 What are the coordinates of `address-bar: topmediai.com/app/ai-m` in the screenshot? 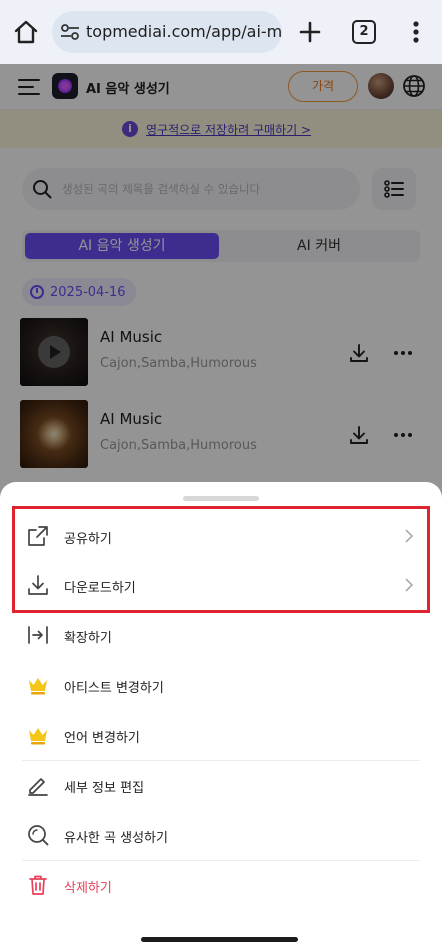 It's located at (167, 32).